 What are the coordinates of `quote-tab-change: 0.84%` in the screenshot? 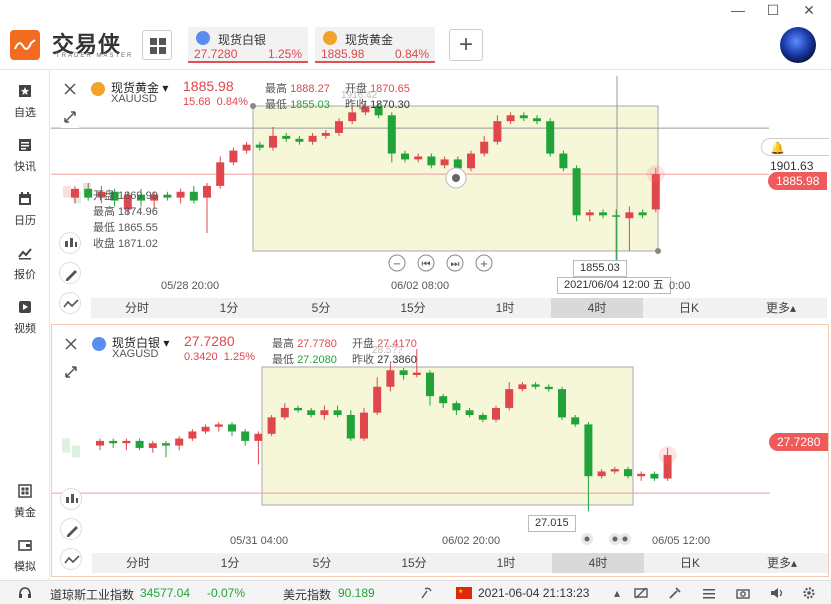 It's located at (411, 54).